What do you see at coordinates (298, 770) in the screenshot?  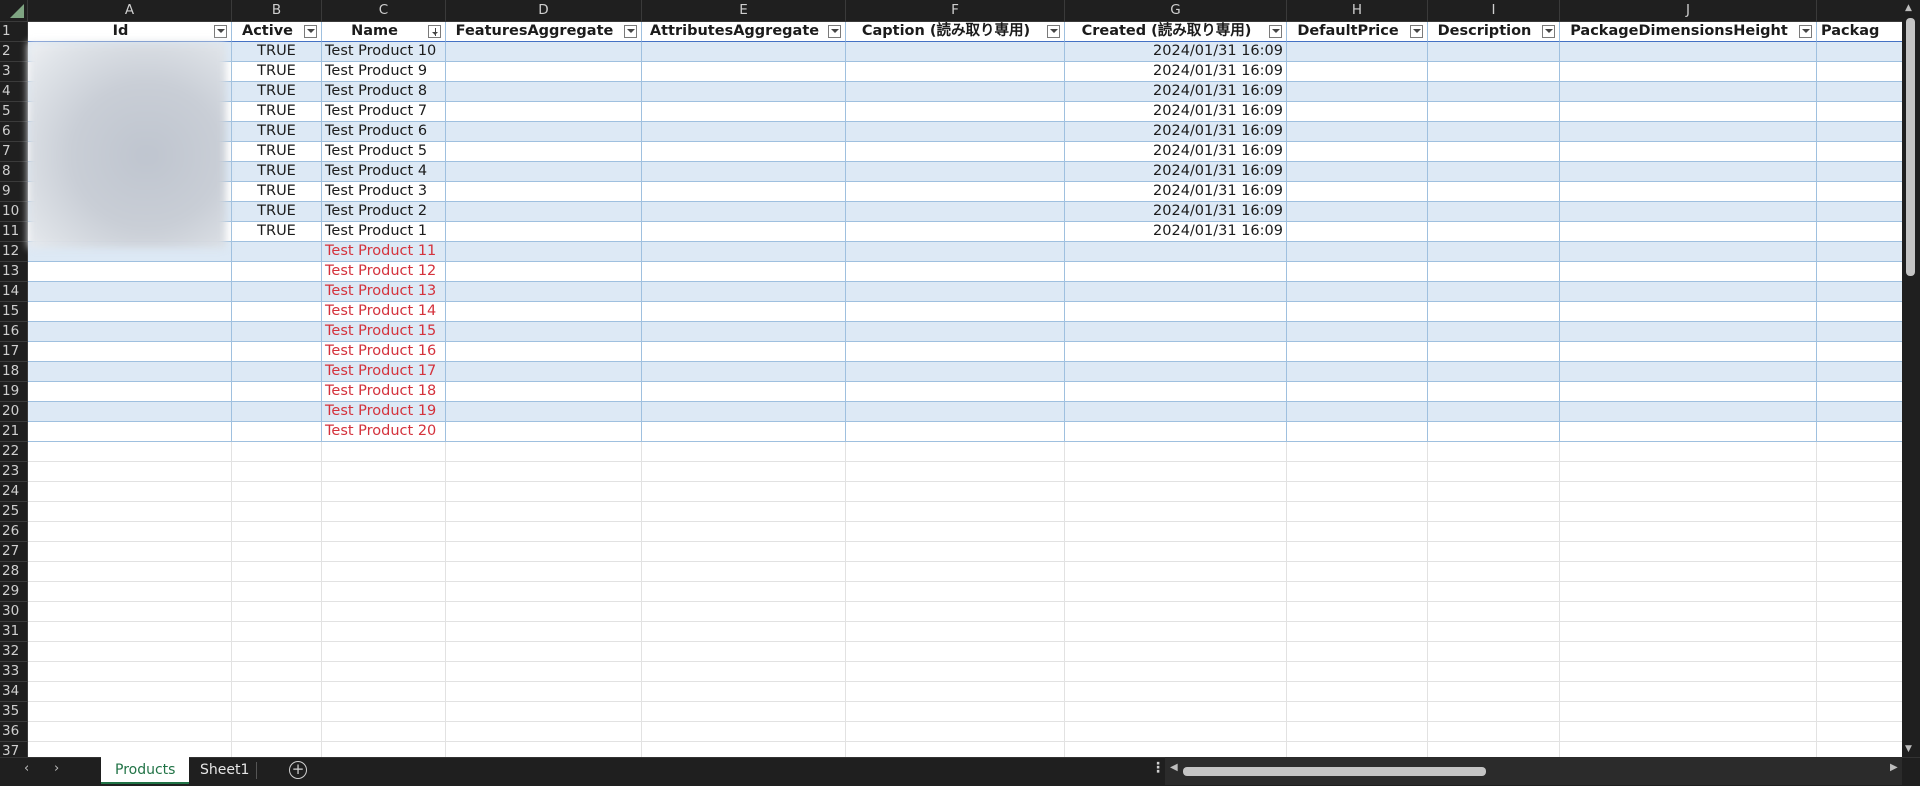 I see `add-sheet-icon: +` at bounding box center [298, 770].